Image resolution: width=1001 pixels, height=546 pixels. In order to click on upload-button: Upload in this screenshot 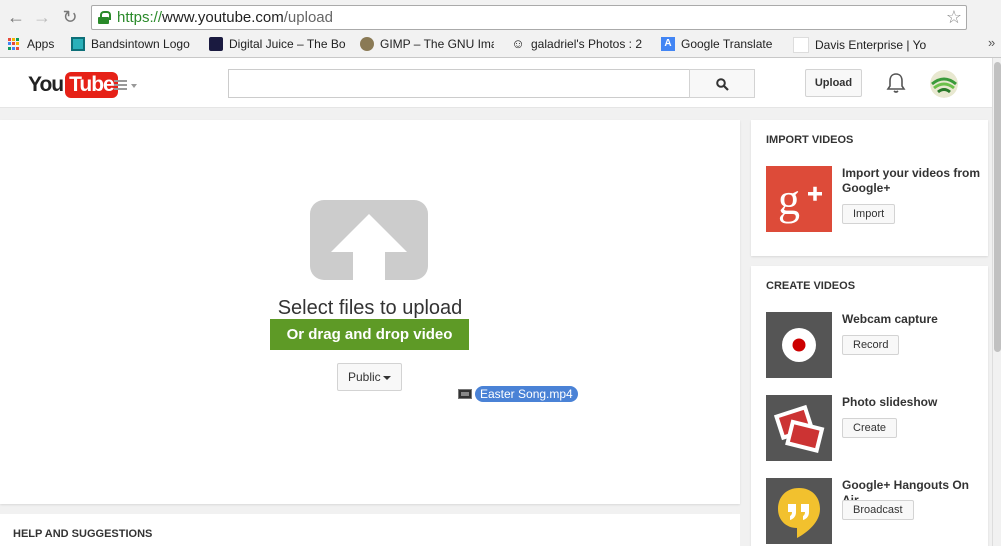, I will do `click(833, 83)`.